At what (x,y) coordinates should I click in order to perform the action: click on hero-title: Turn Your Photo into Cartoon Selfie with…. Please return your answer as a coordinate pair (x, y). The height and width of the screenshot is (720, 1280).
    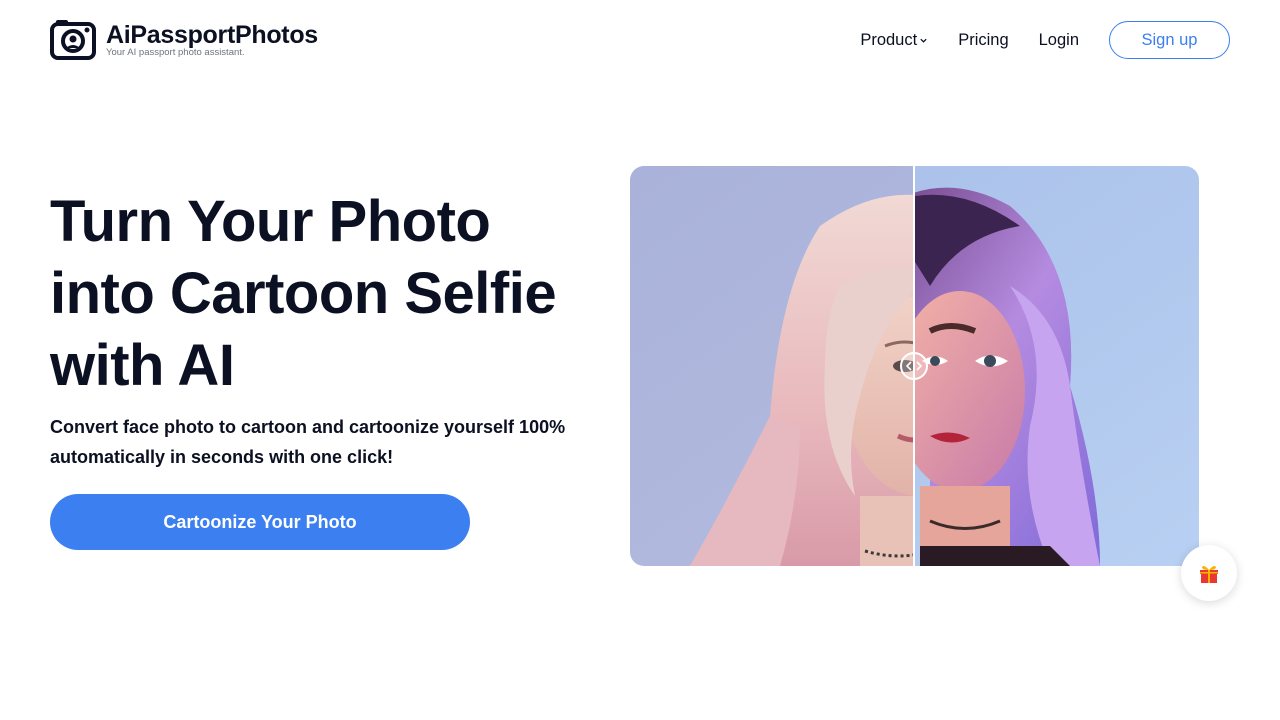
    Looking at the image, I should click on (330, 294).